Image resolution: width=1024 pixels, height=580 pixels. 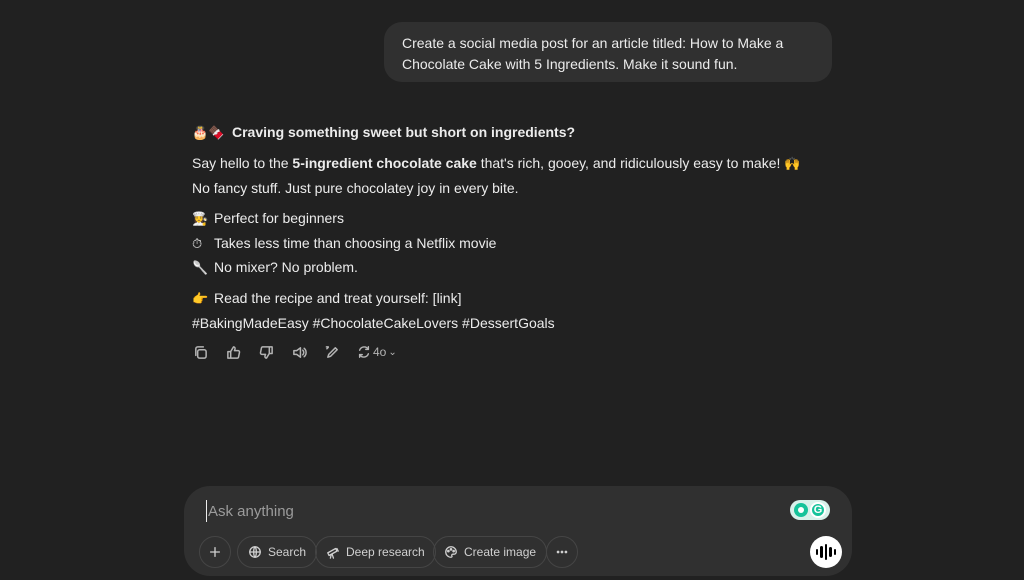 I want to click on telescope-icon, so click(x=333, y=553).